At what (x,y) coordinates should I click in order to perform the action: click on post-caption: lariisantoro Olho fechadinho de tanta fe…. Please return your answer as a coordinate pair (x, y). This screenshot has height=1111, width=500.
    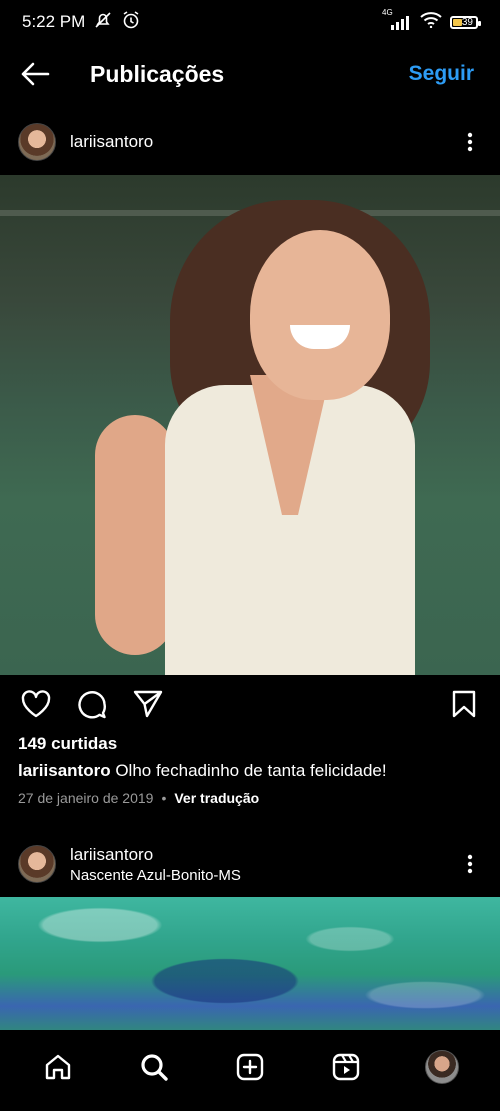
    Looking at the image, I should click on (253, 771).